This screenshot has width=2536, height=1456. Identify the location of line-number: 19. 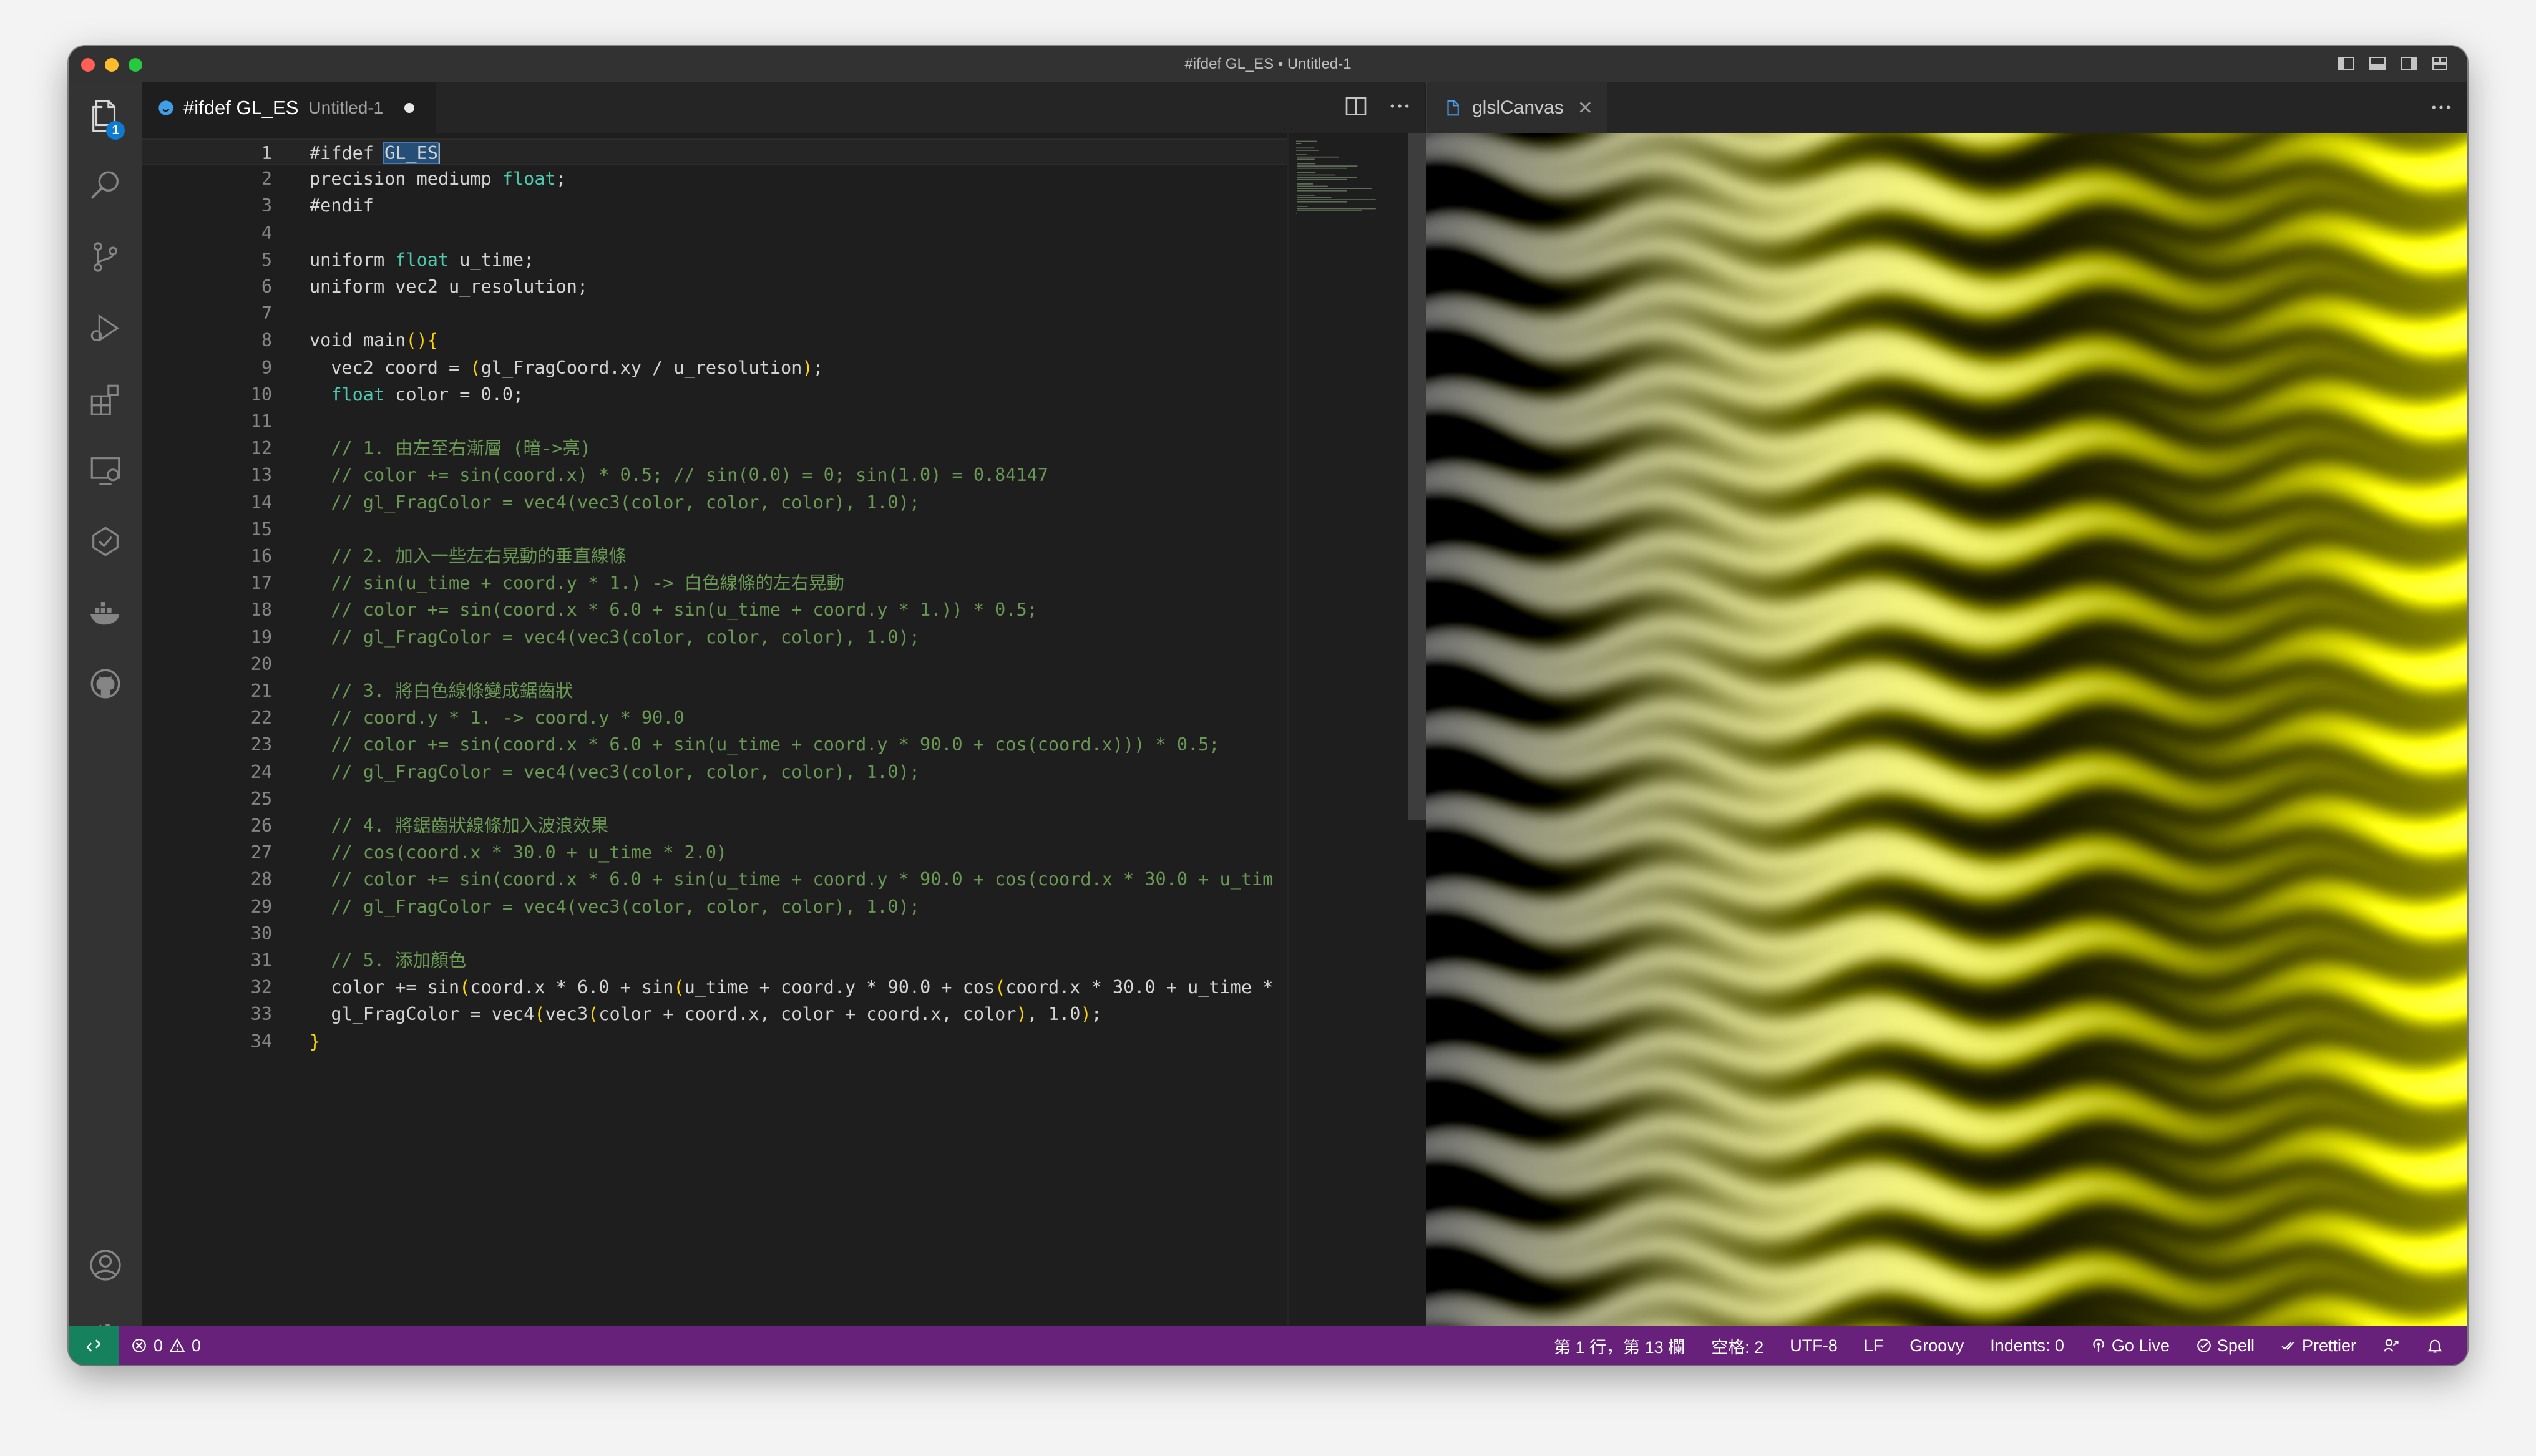
(261, 637).